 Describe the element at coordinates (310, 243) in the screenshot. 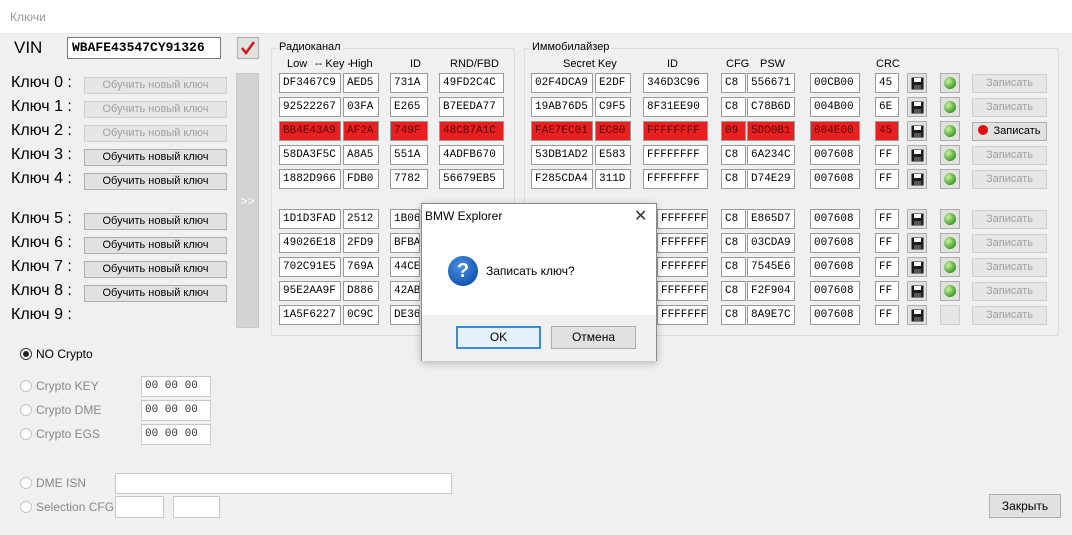

I see `radio-low-field: 49026E18` at that location.